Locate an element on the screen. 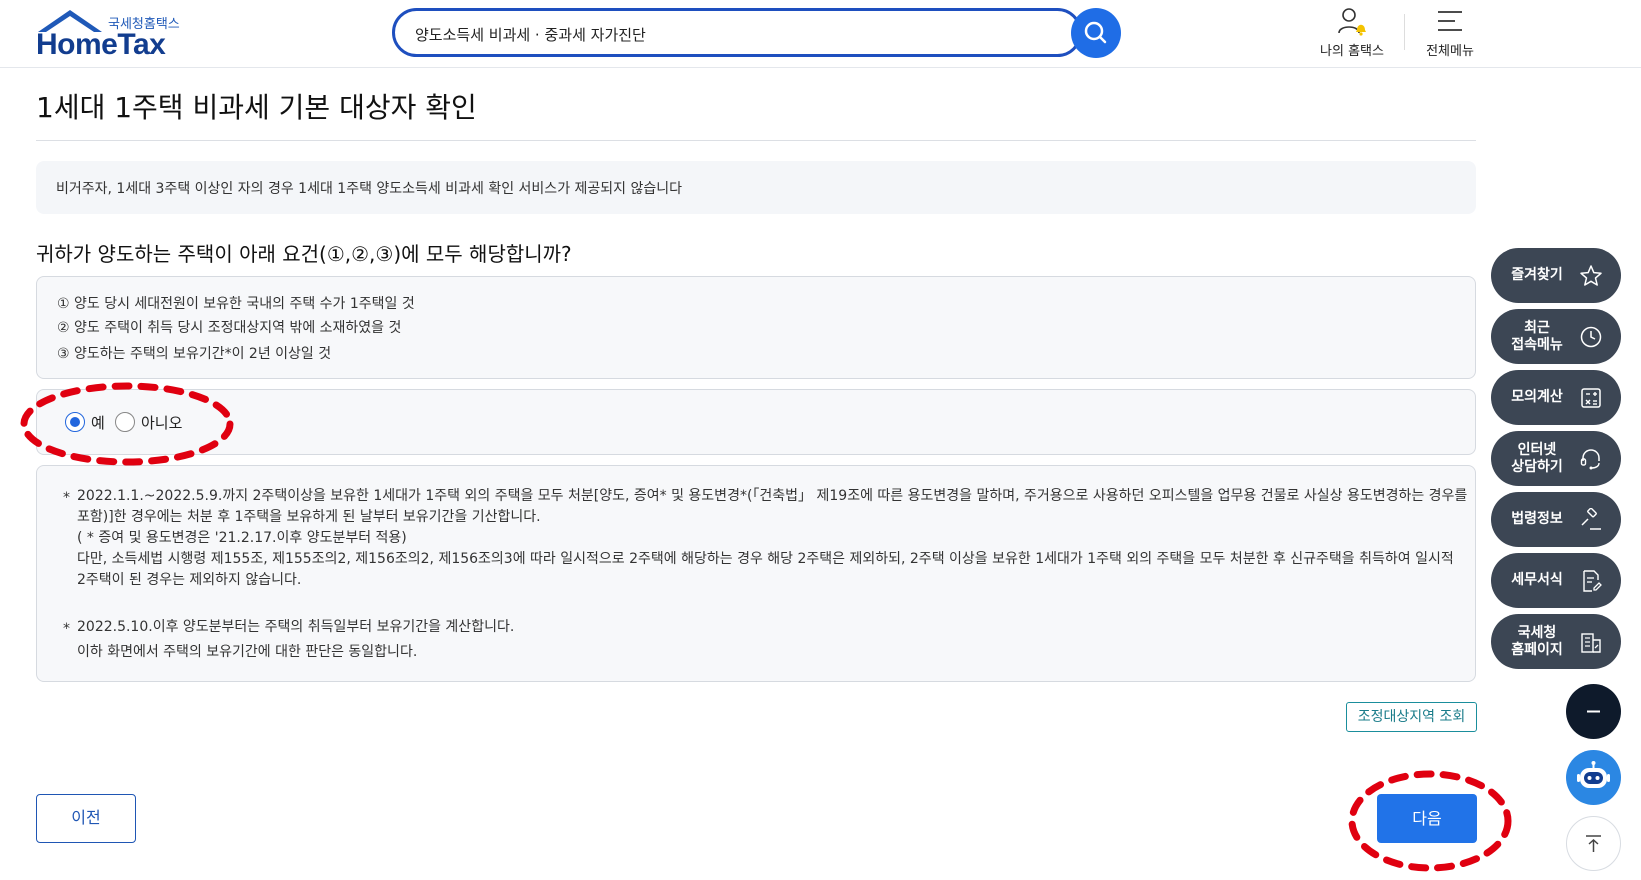 This screenshot has height=880, width=1641. clock-icon is located at coordinates (1591, 337).